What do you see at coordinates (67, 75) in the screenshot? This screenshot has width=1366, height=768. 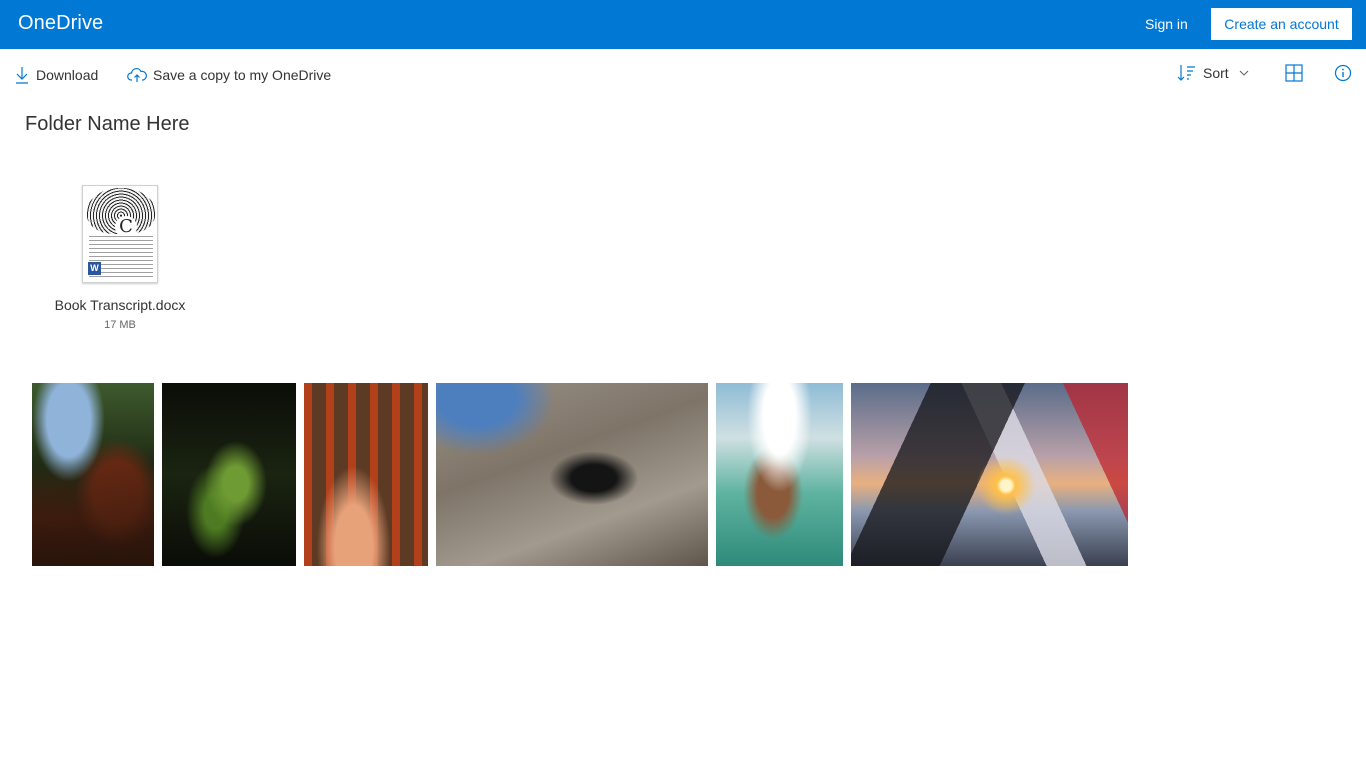 I see `download-label: Download` at bounding box center [67, 75].